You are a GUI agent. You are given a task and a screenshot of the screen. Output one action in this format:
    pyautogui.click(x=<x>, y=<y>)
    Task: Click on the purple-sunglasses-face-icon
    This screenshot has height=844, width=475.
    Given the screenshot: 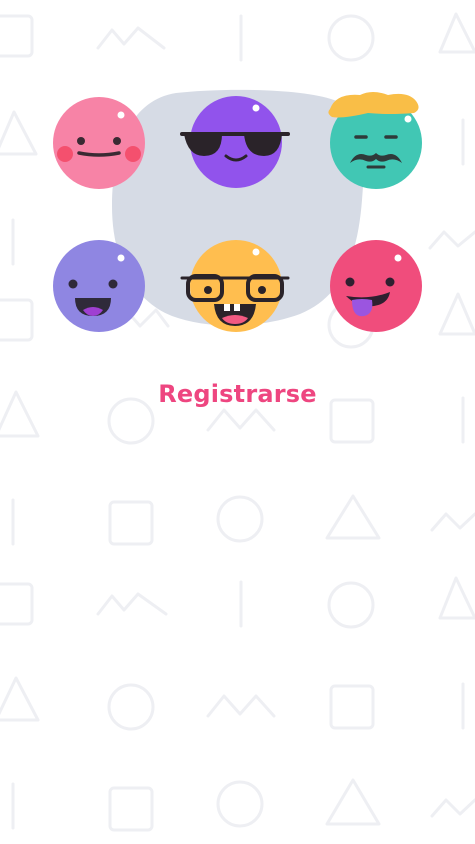 What is the action you would take?
    pyautogui.click(x=235, y=142)
    